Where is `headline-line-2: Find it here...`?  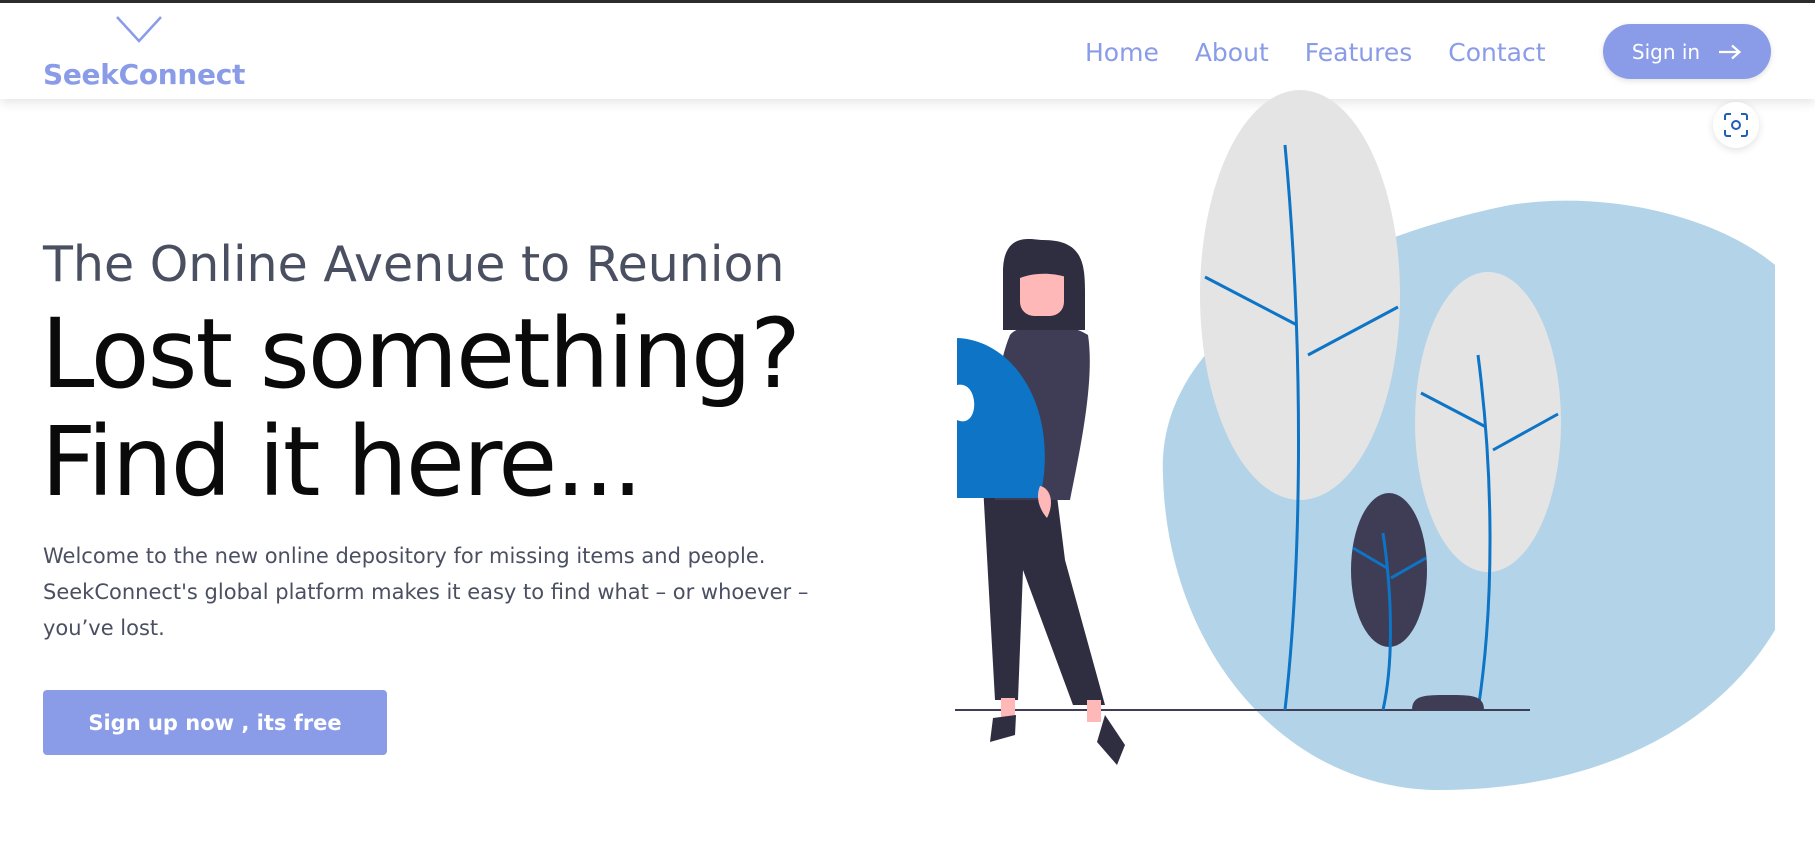 headline-line-2: Find it here... is located at coordinates (342, 462).